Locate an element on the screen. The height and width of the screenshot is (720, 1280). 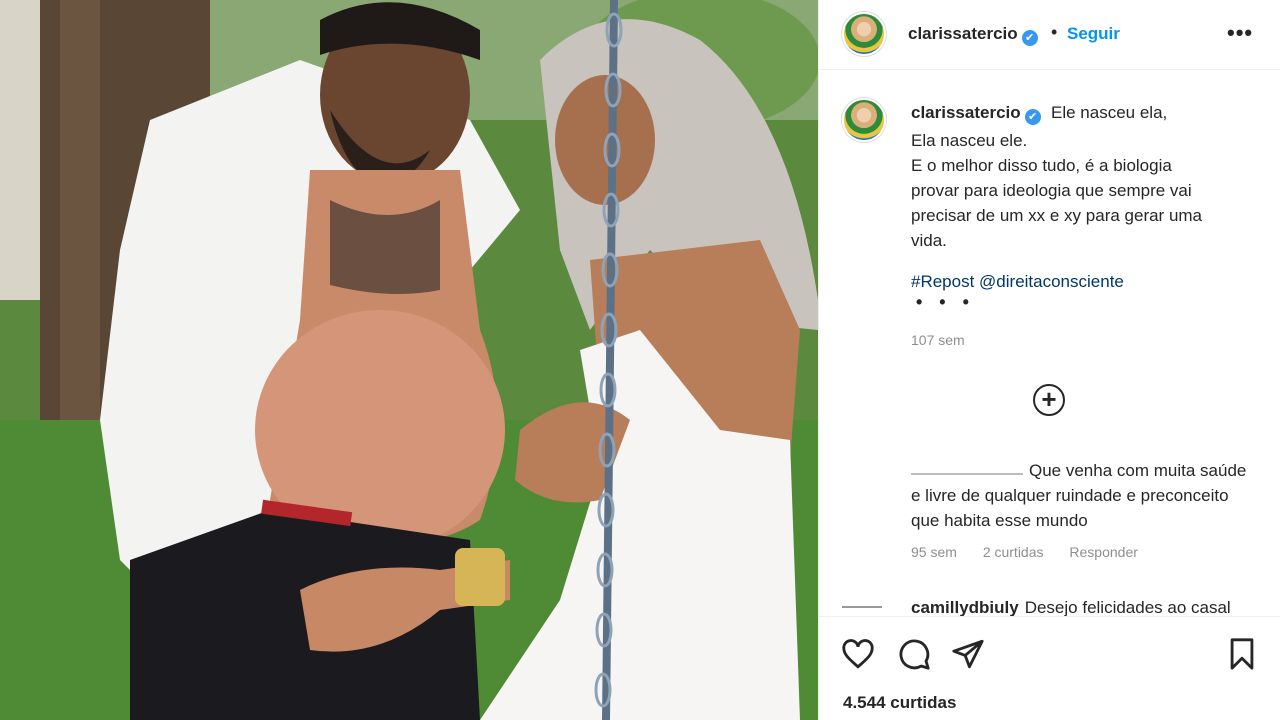
author-username-text: clarissatercio is located at coordinates (963, 33).